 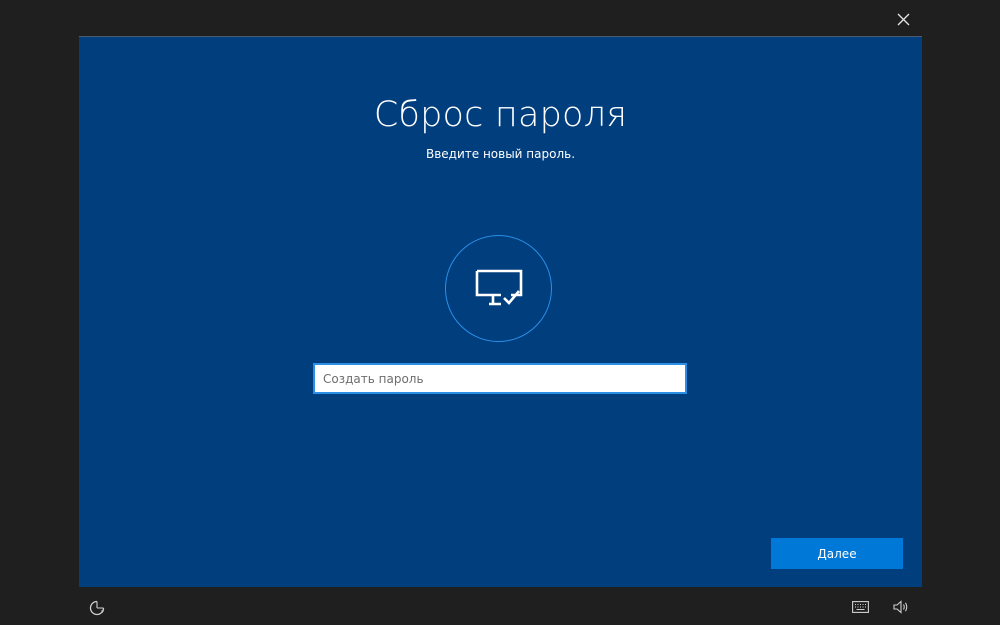 What do you see at coordinates (500, 378) in the screenshot?
I see `password-input` at bounding box center [500, 378].